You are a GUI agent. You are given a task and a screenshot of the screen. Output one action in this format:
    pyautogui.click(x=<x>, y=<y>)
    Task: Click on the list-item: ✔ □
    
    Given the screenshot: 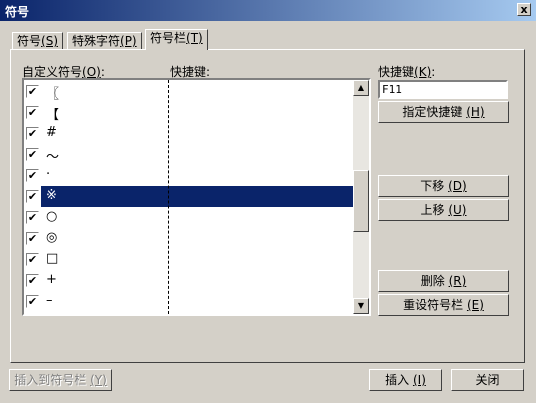 What is the action you would take?
    pyautogui.click(x=189, y=259)
    